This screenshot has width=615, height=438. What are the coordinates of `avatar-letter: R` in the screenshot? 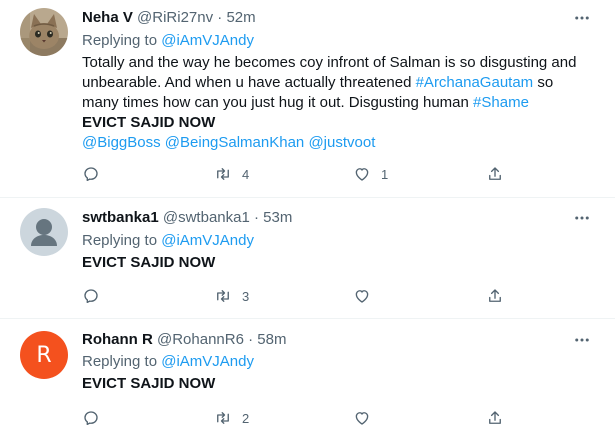 It's located at (44, 355).